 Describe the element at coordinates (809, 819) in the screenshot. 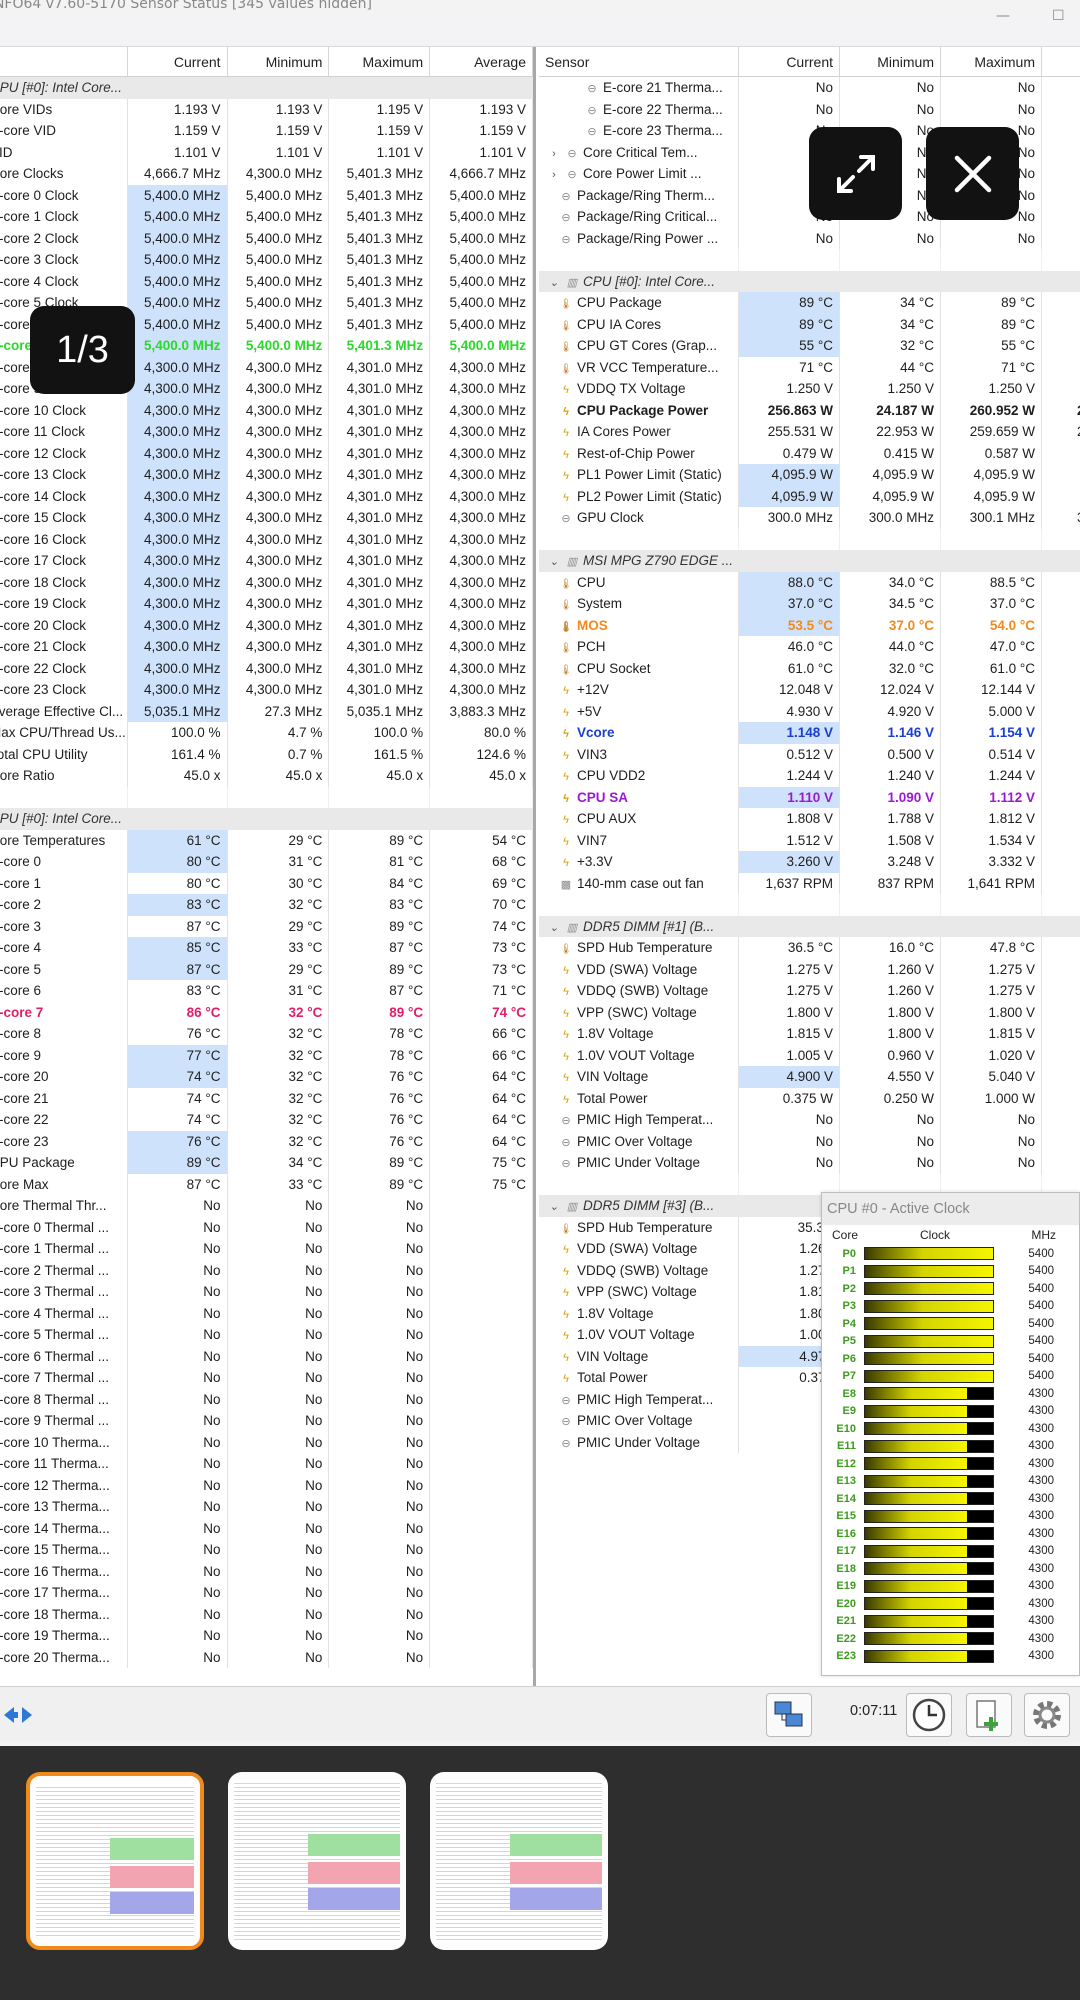

I see `sensor-row: ϟ CPU AUX 1.808 V 1.788 V 1.812 V` at that location.